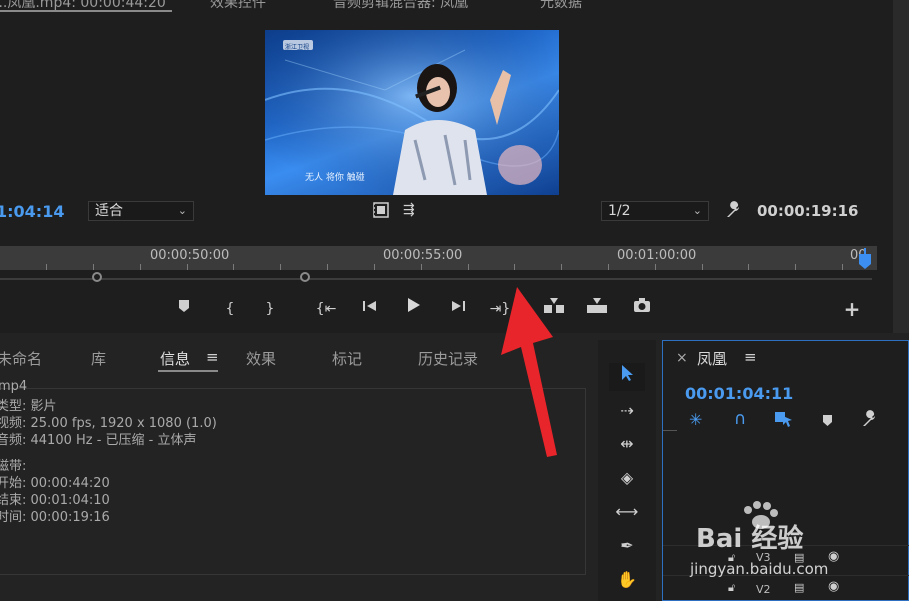 The image size is (909, 601). What do you see at coordinates (109, 211) in the screenshot?
I see `zoom-fit-value: 适合` at bounding box center [109, 211].